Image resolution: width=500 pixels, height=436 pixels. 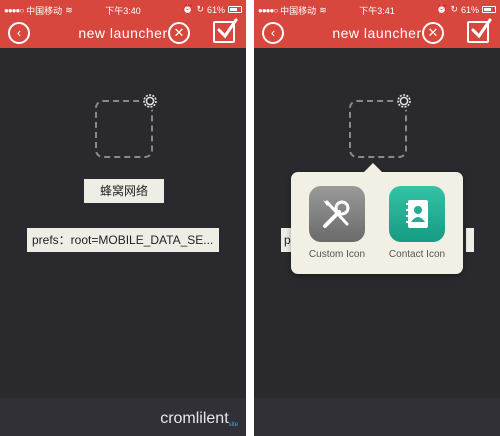 I want to click on custom-icon-option: Custom Icon, so click(x=337, y=223).